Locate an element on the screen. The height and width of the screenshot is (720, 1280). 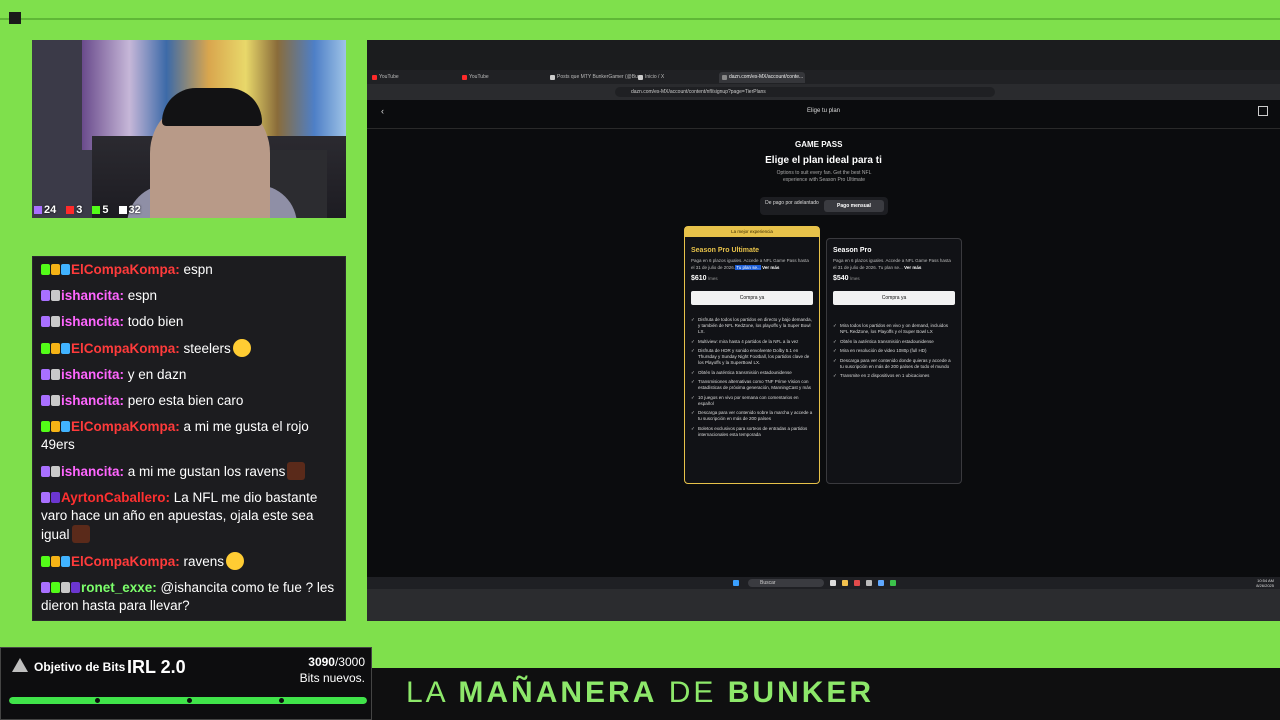
top-divider is located at coordinates (640, 19).